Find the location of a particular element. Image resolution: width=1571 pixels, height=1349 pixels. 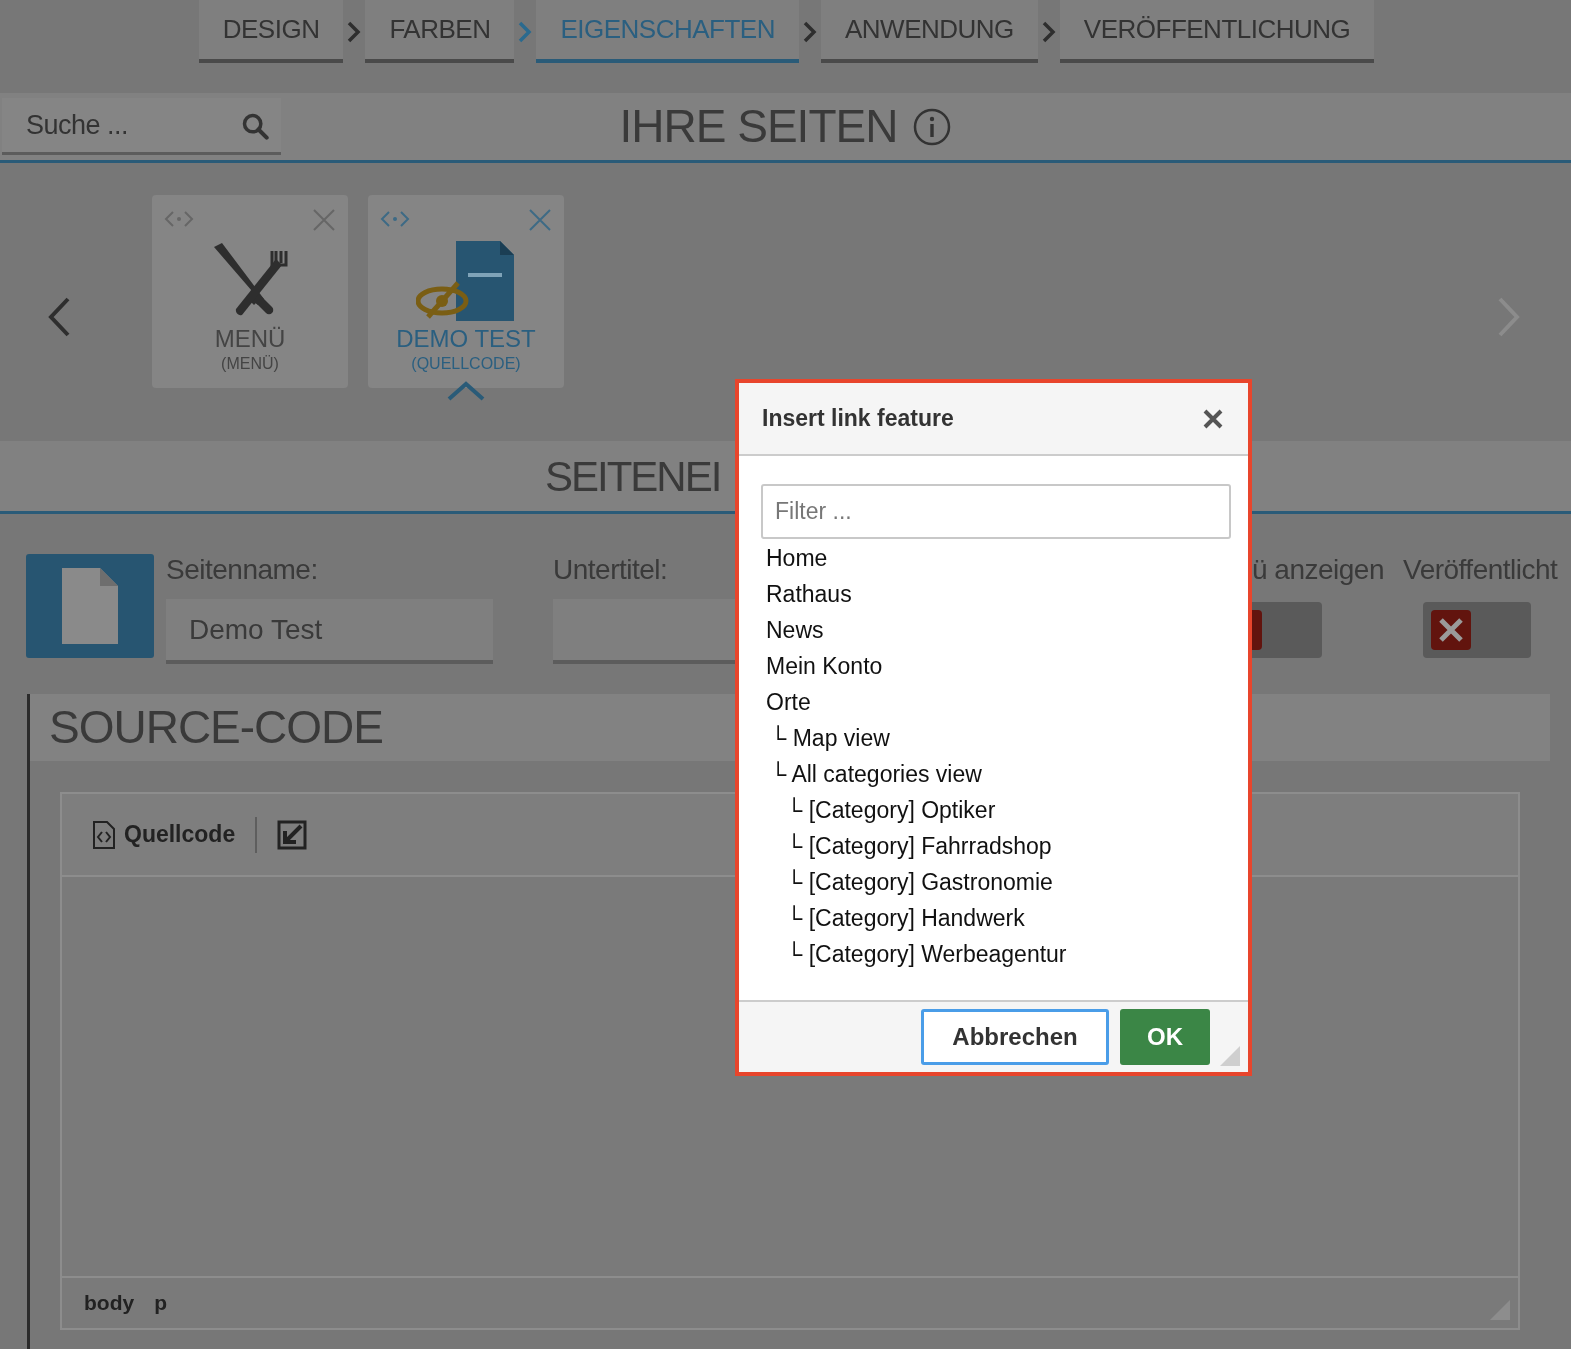

link-target-item: Orte is located at coordinates (996, 702).